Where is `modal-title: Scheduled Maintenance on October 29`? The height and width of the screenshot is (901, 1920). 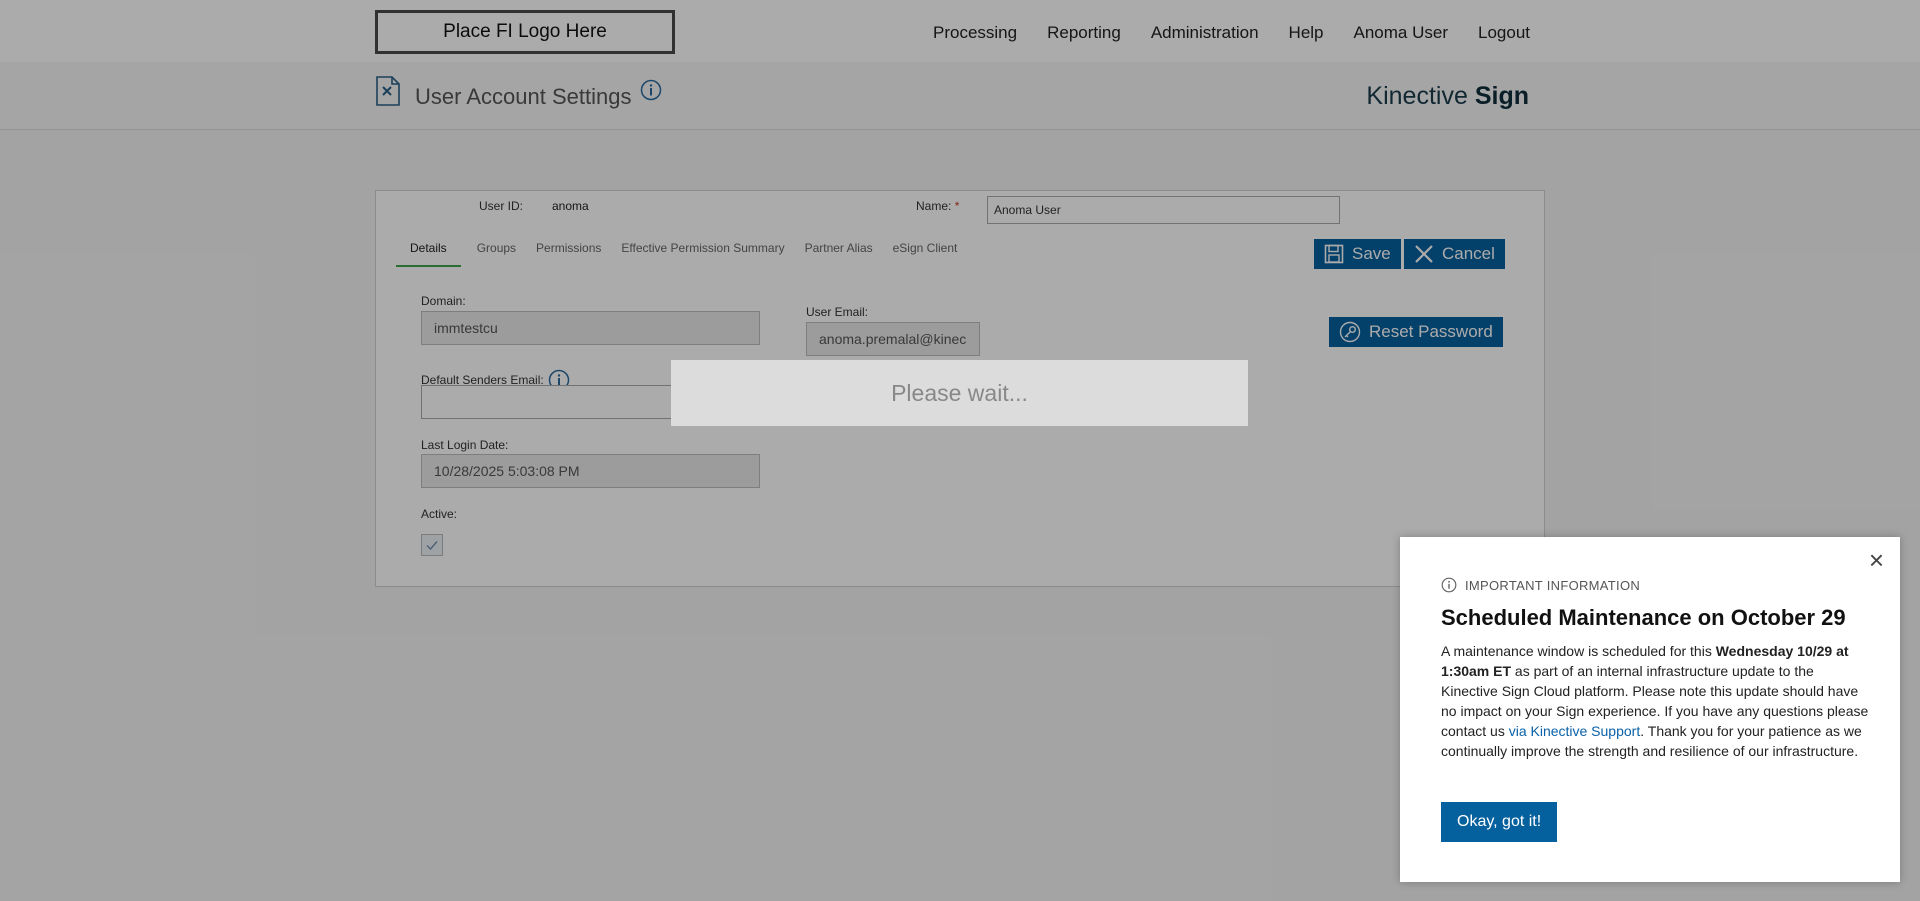
modal-title: Scheduled Maintenance on October 29 is located at coordinates (1643, 617).